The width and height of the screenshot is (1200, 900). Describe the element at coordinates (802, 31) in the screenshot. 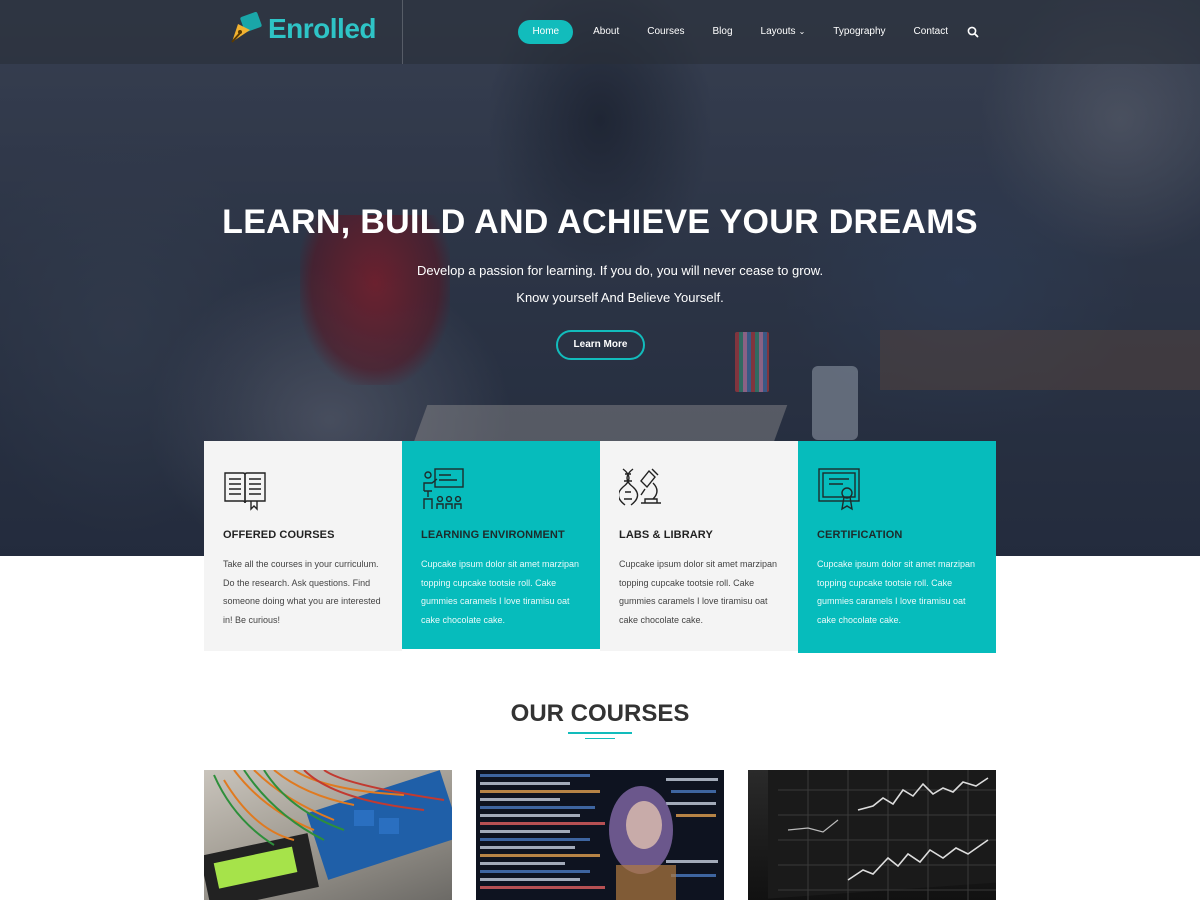

I see `chevron-down-icon: ⌄` at that location.